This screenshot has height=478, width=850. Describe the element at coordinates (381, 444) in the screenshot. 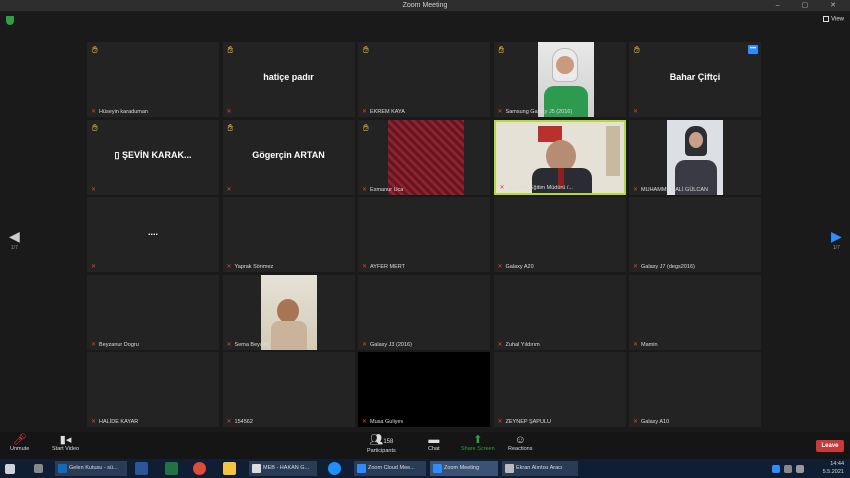

I see `participants-button: 👥︎158 Participants` at that location.